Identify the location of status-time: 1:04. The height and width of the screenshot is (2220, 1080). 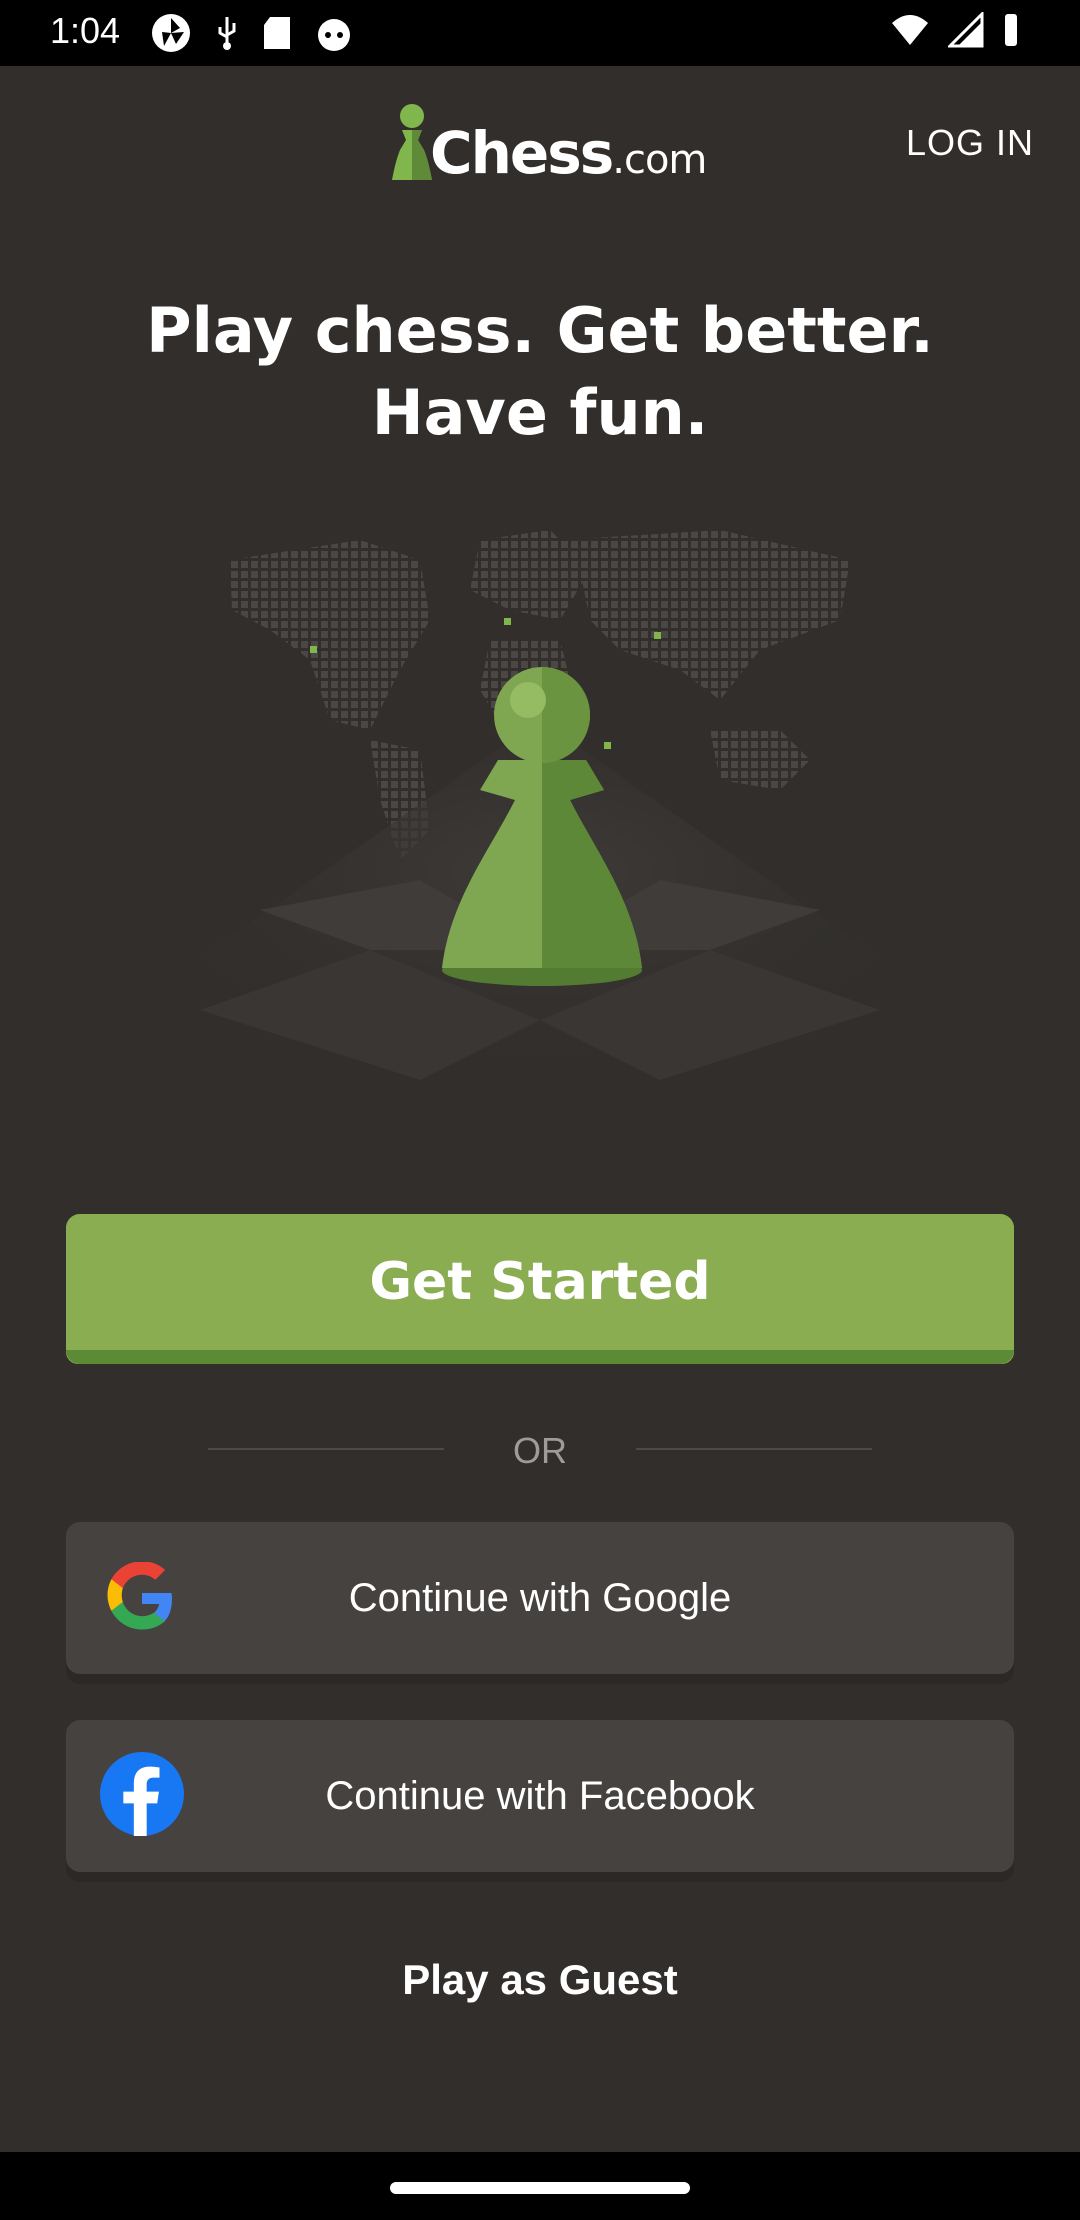
(85, 30).